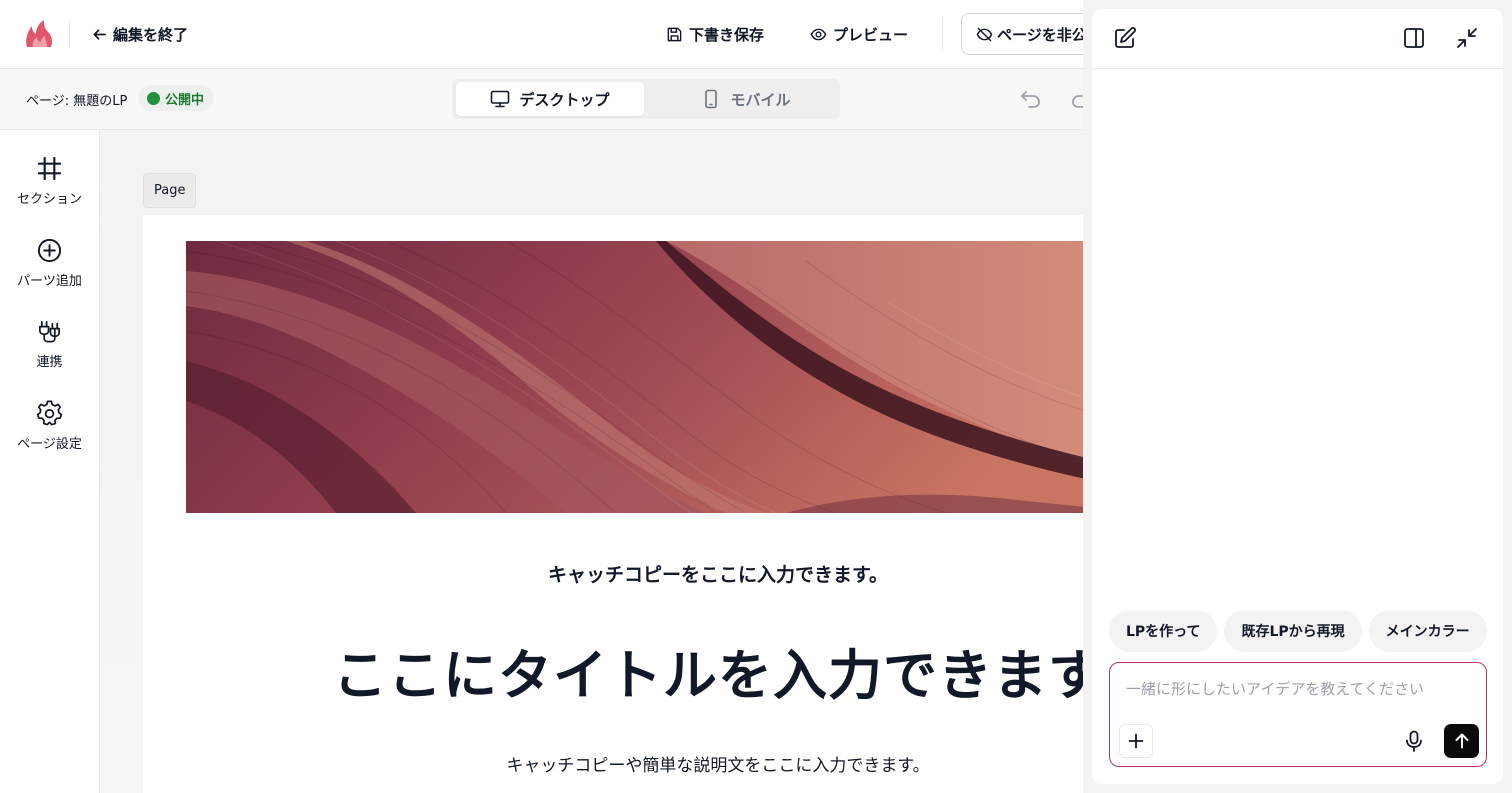  Describe the element at coordinates (613, 573) in the screenshot. I see `catch-copy: キャッチコピーをここに入力できます。` at that location.